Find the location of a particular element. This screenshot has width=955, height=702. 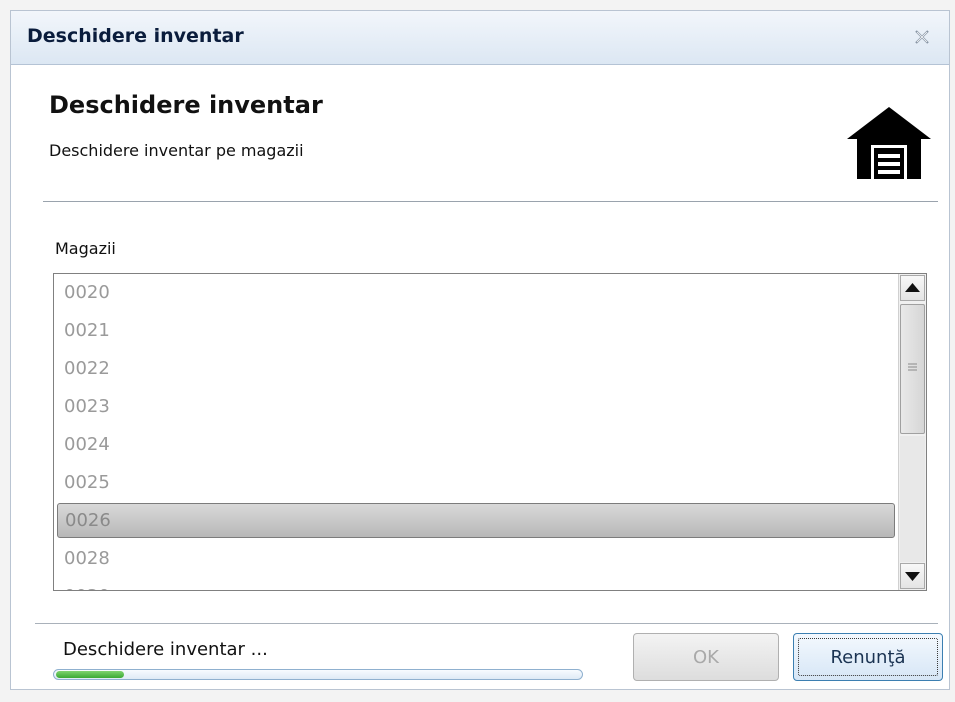

scroll-up-button is located at coordinates (912, 288).